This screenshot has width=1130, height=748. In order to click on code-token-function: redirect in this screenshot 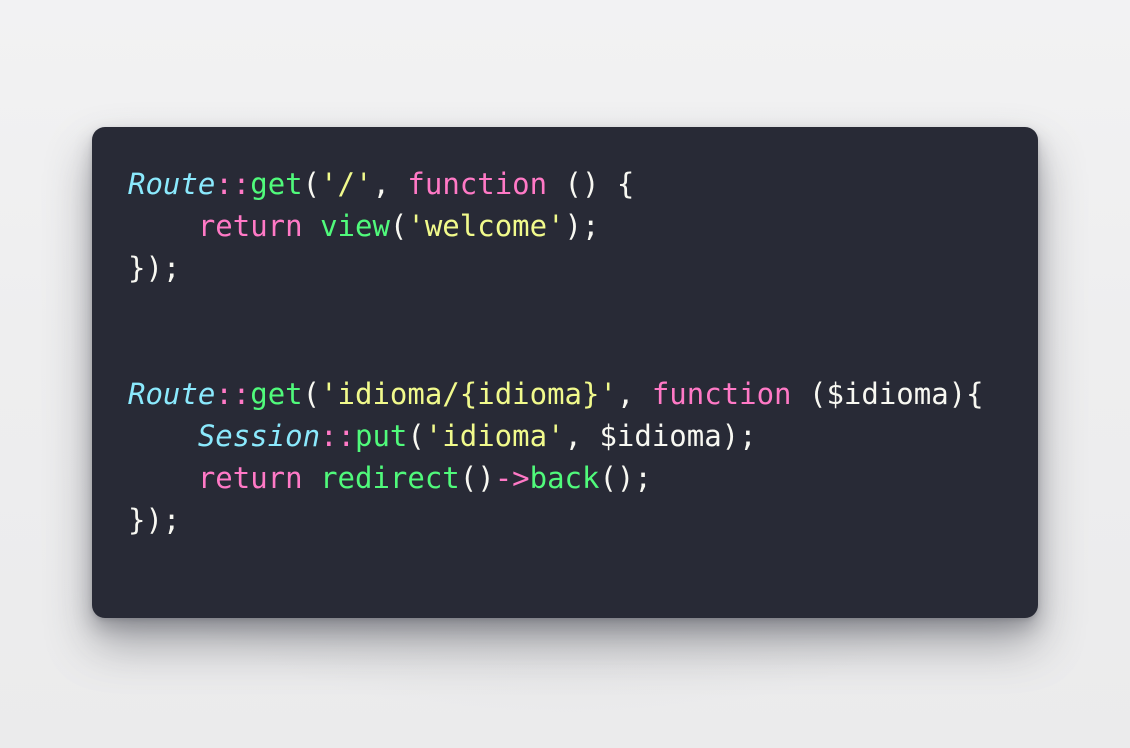, I will do `click(390, 478)`.